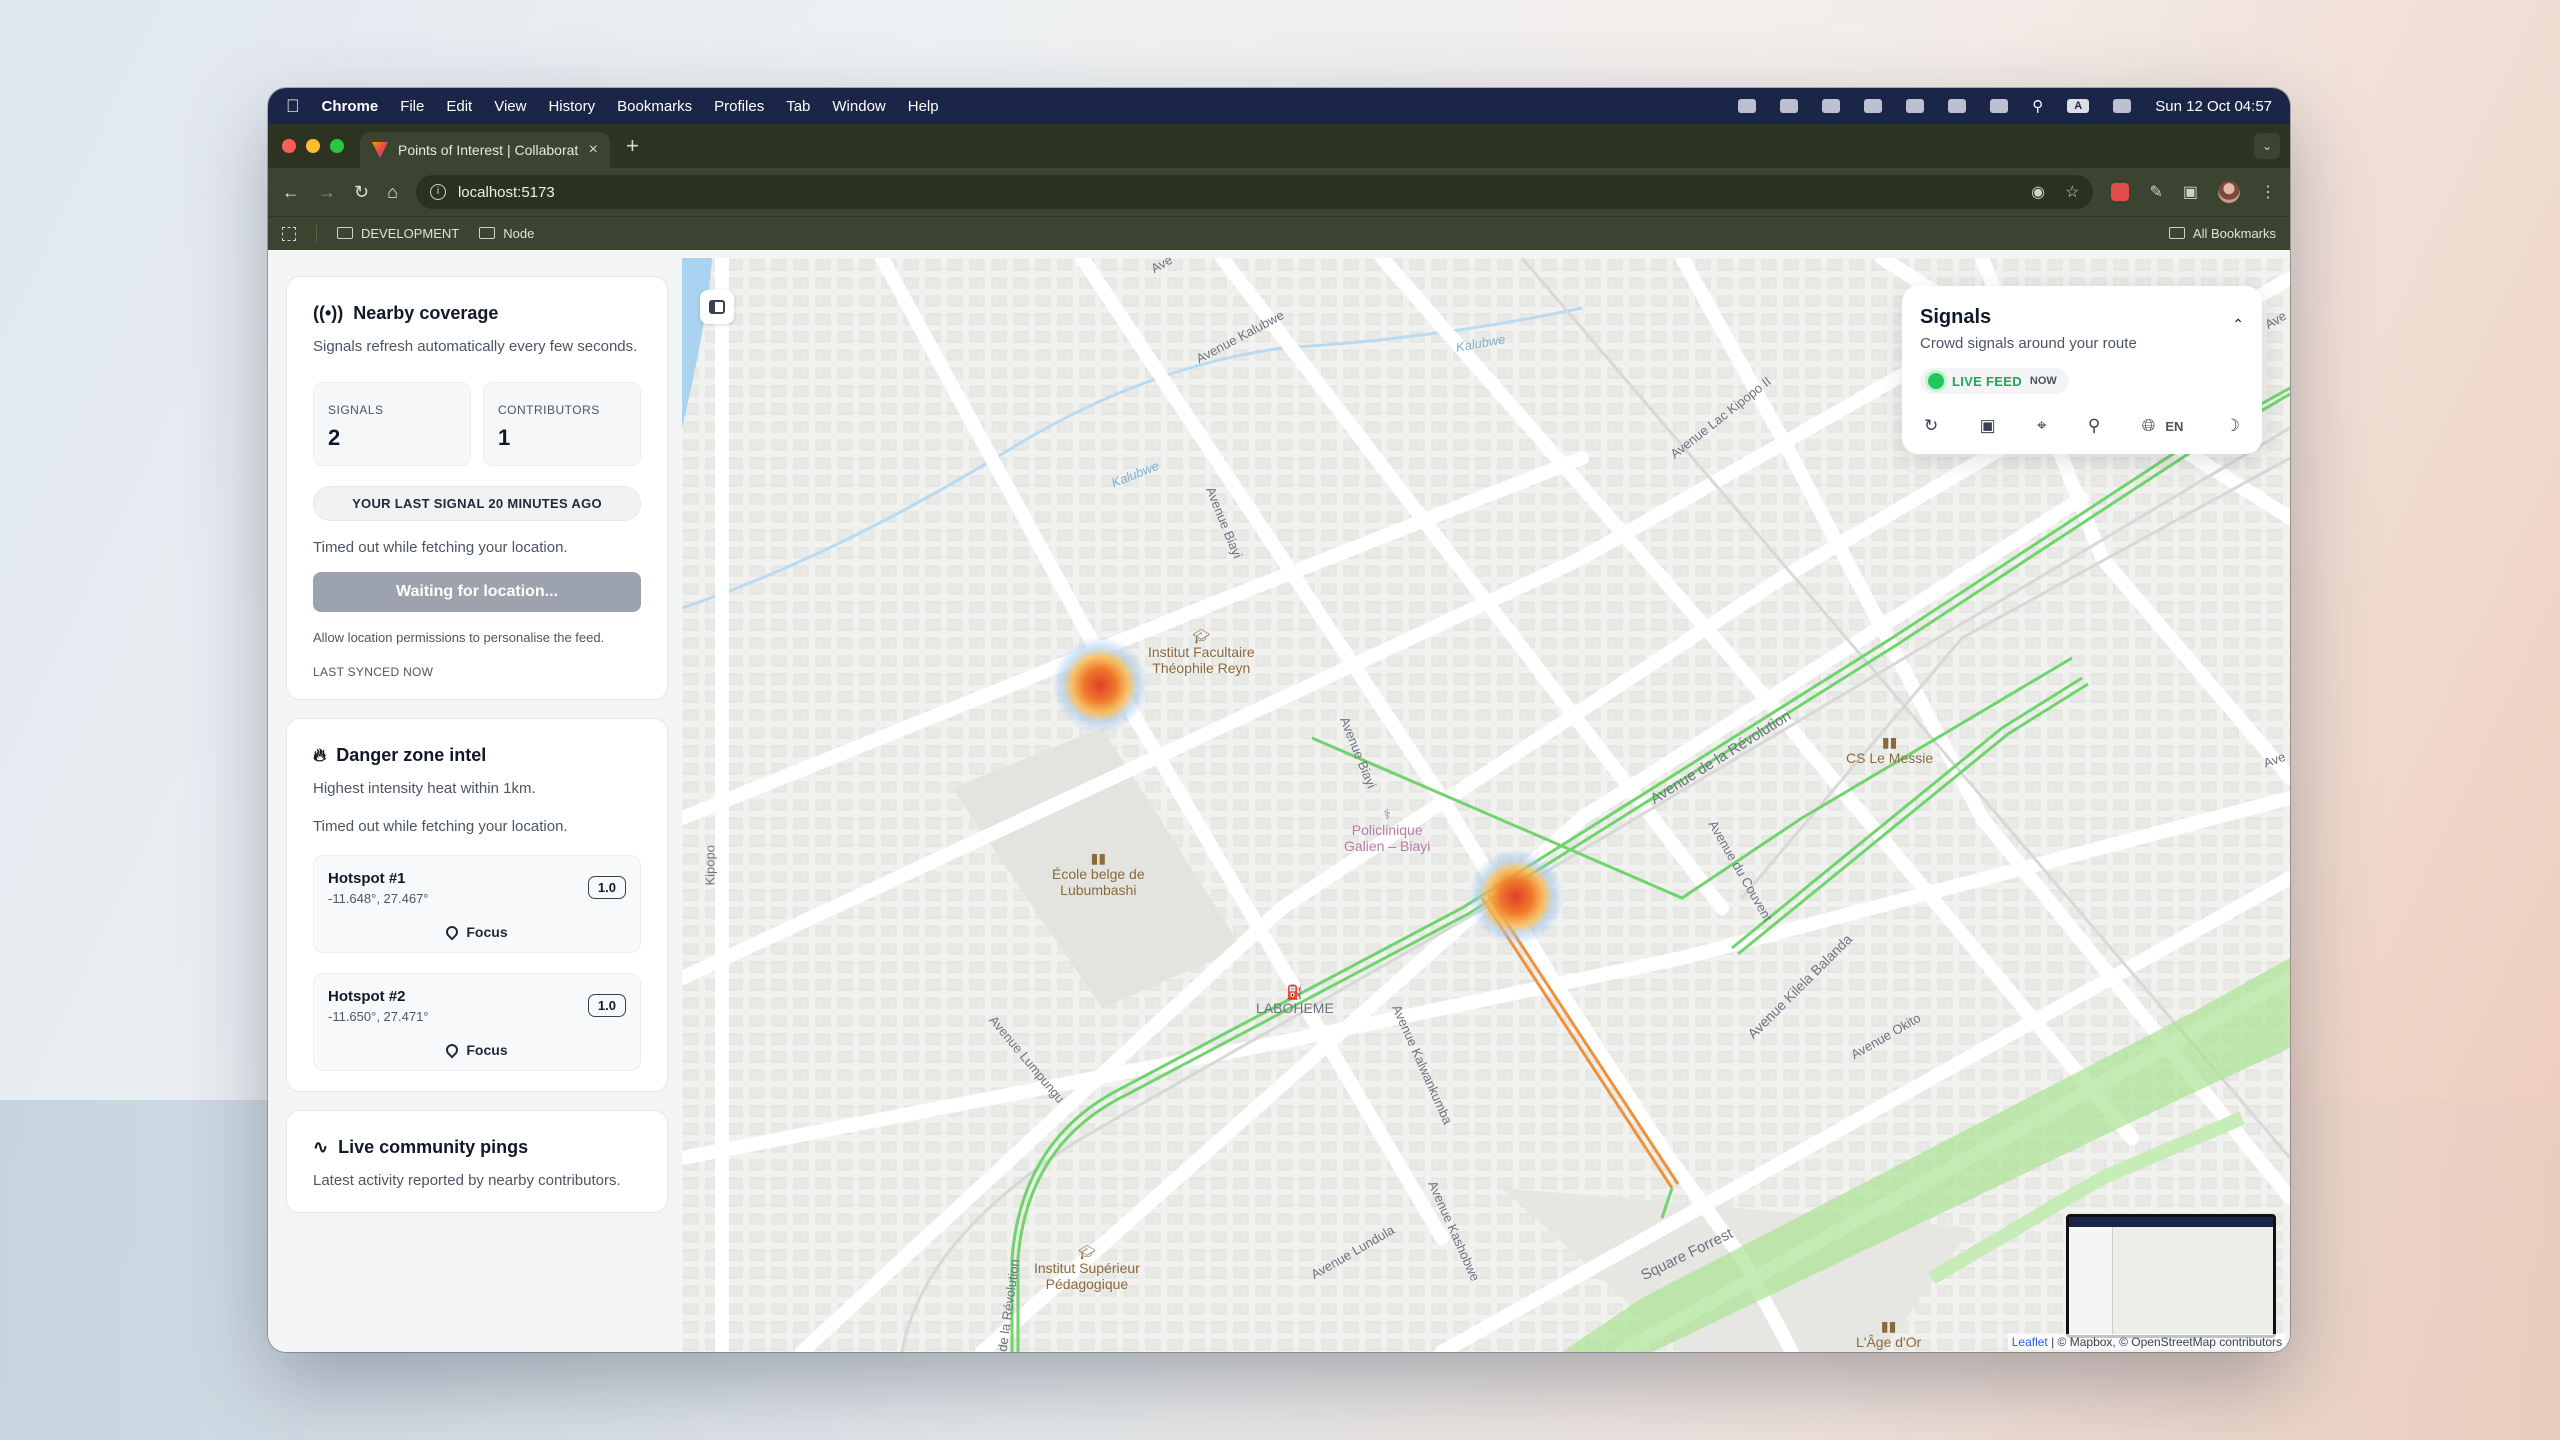 This screenshot has height=1440, width=2560. I want to click on menu-view: View, so click(510, 106).